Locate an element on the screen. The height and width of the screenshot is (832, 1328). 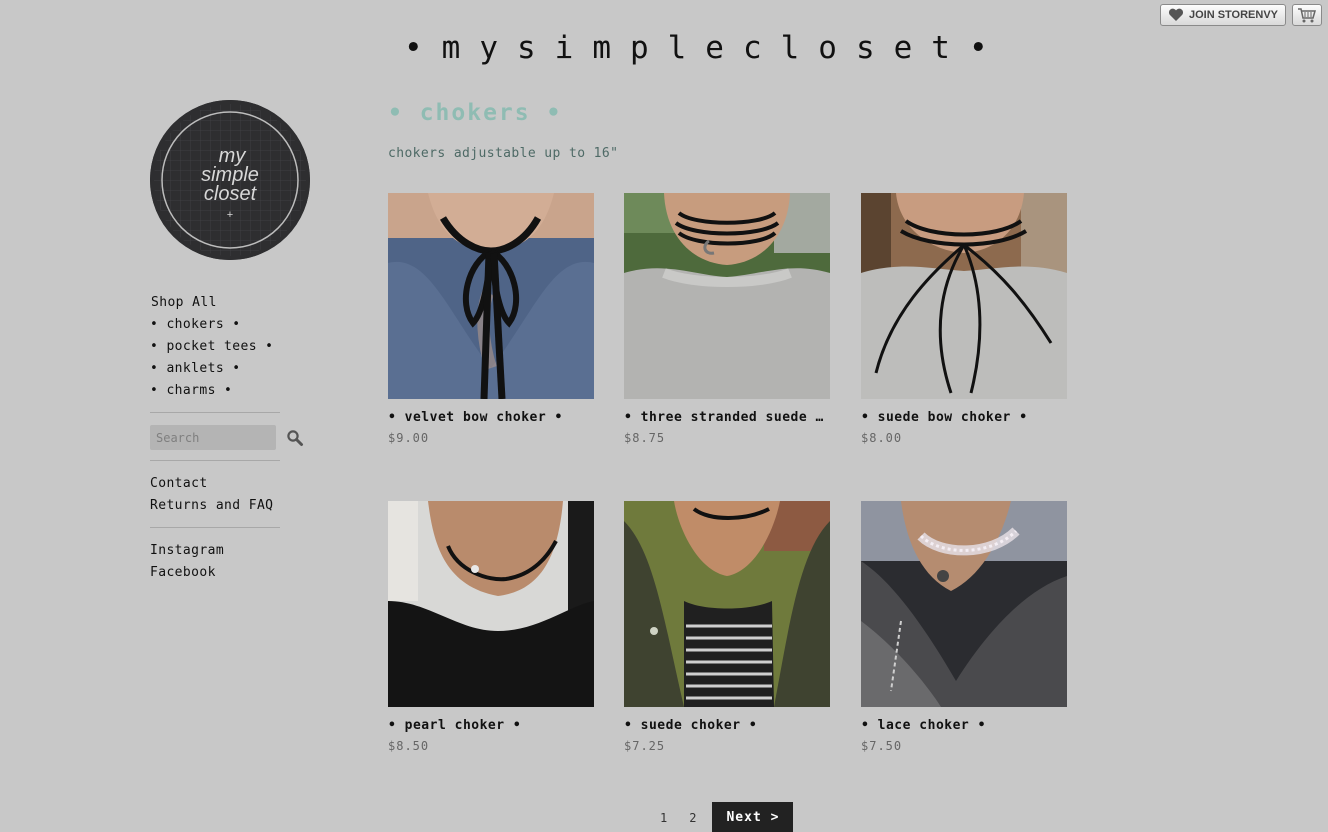
category-description: chokers adjustable up to 16" is located at coordinates (503, 153).